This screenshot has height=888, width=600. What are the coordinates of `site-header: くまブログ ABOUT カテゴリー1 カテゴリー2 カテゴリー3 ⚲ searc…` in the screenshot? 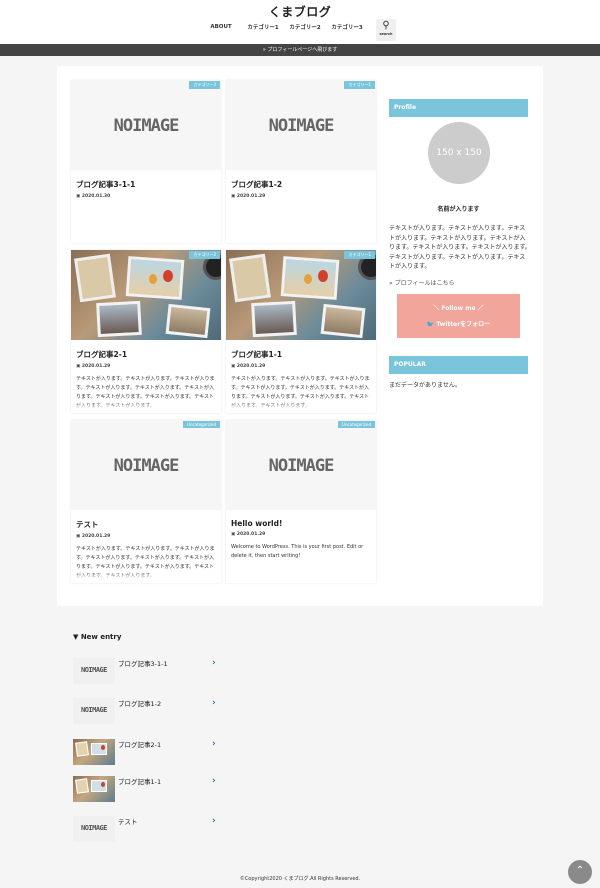 It's located at (300, 22).